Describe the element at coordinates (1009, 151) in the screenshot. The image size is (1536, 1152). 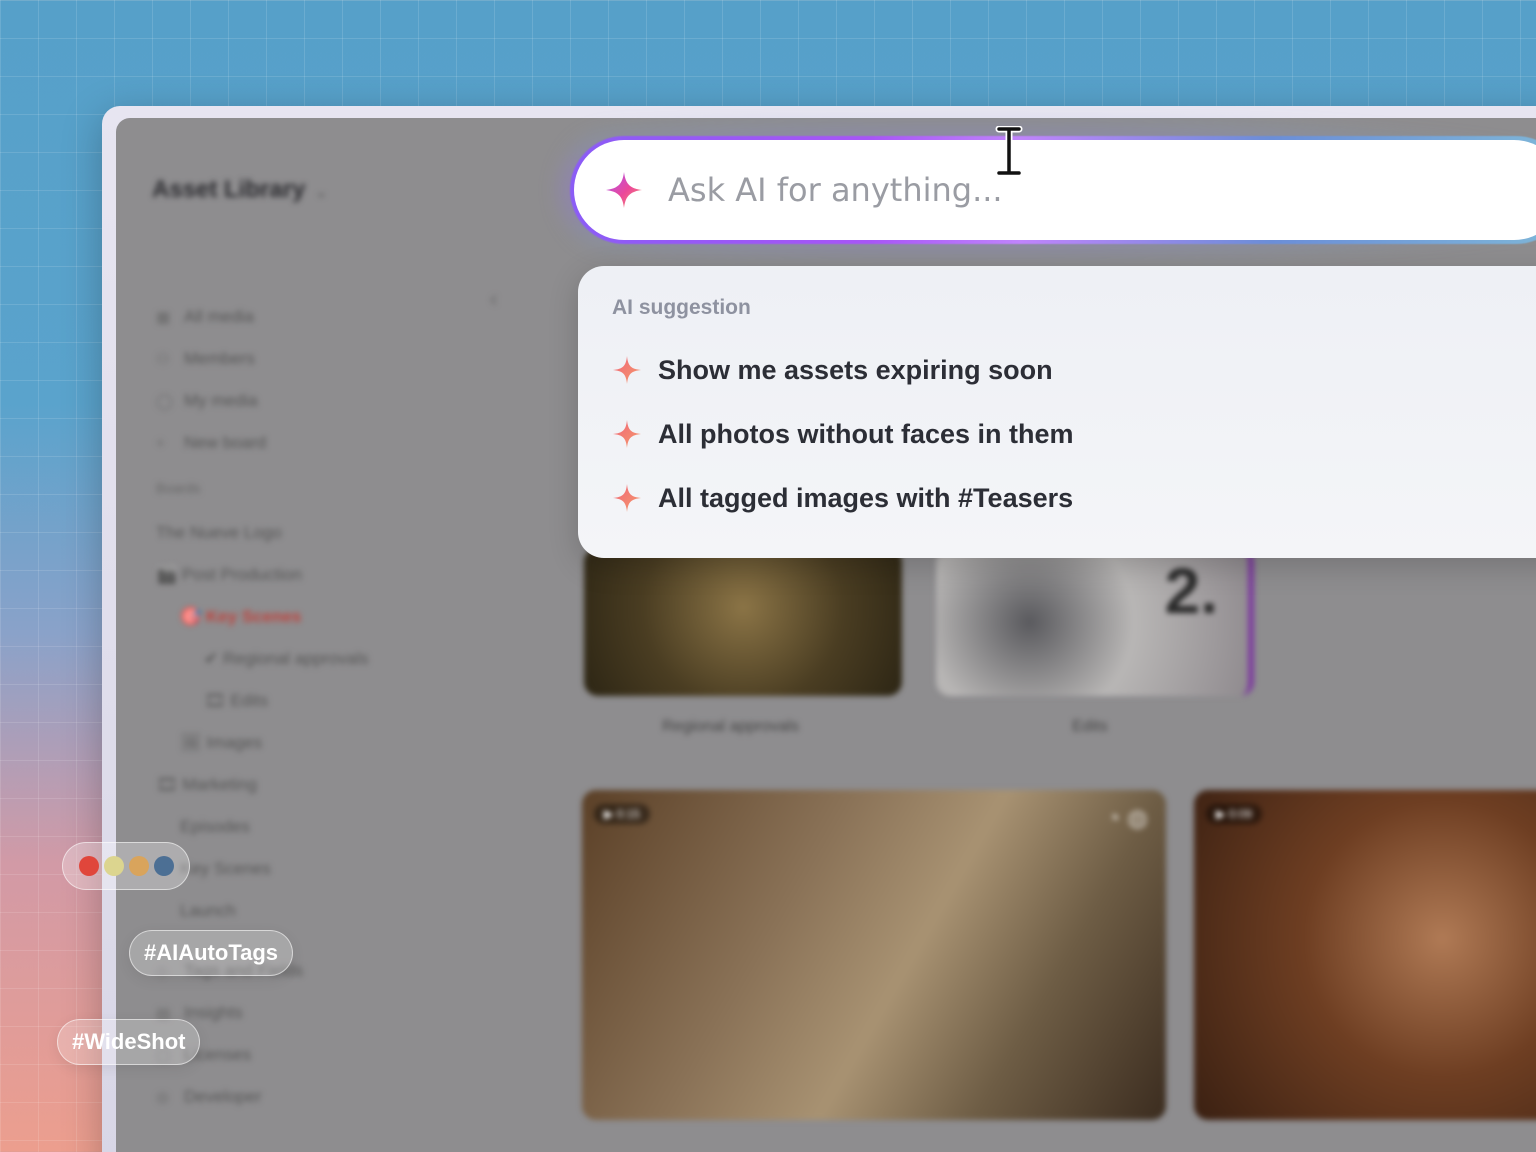
I see `text-cursor-icon` at that location.